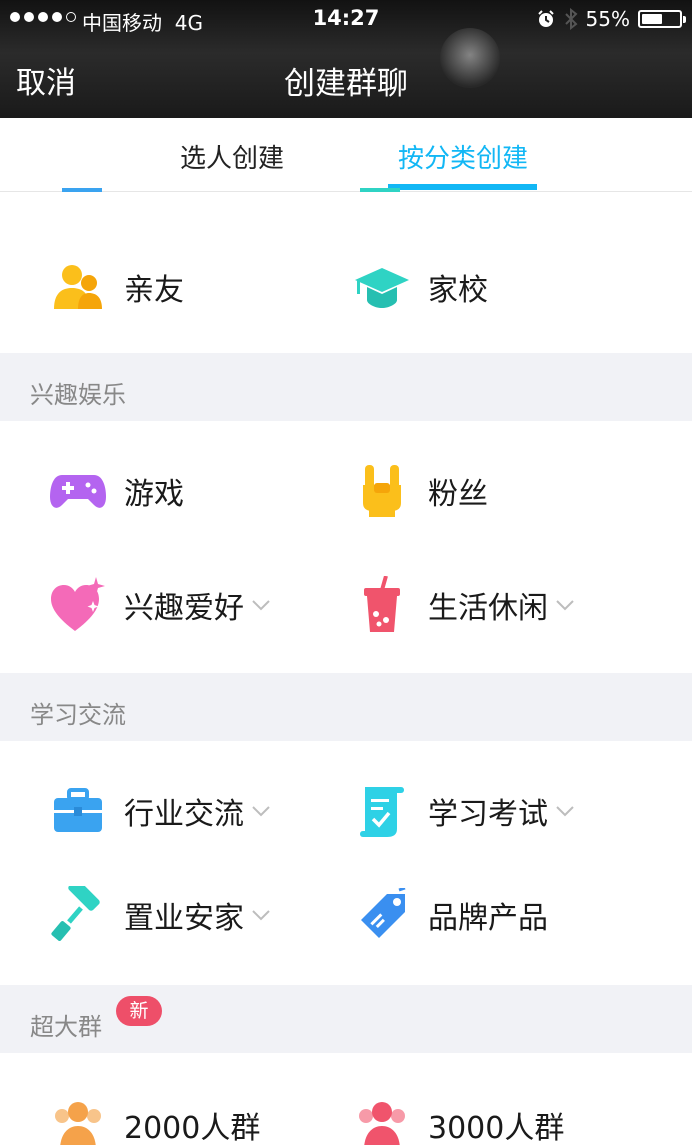  Describe the element at coordinates (66, 1027) in the screenshot. I see `section-title: 超大群` at that location.